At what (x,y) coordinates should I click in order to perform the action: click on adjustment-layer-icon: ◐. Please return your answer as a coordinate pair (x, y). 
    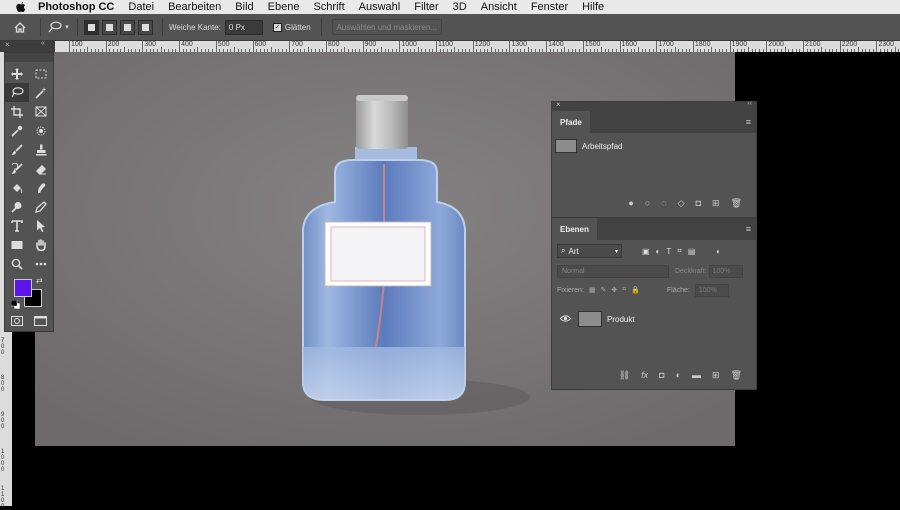
    Looking at the image, I should click on (678, 375).